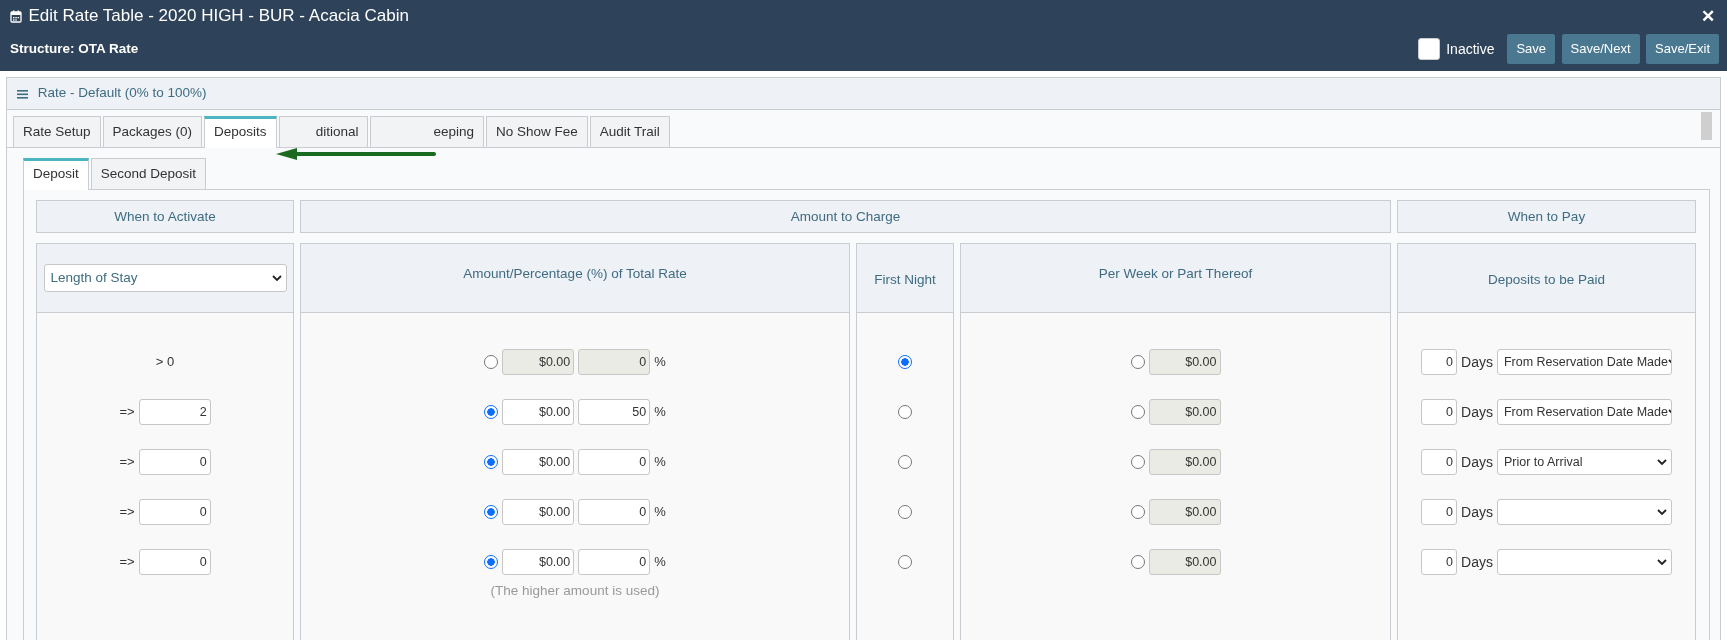 The image size is (1727, 640). I want to click on column-header: Per Week or Part Thereof, so click(1175, 278).